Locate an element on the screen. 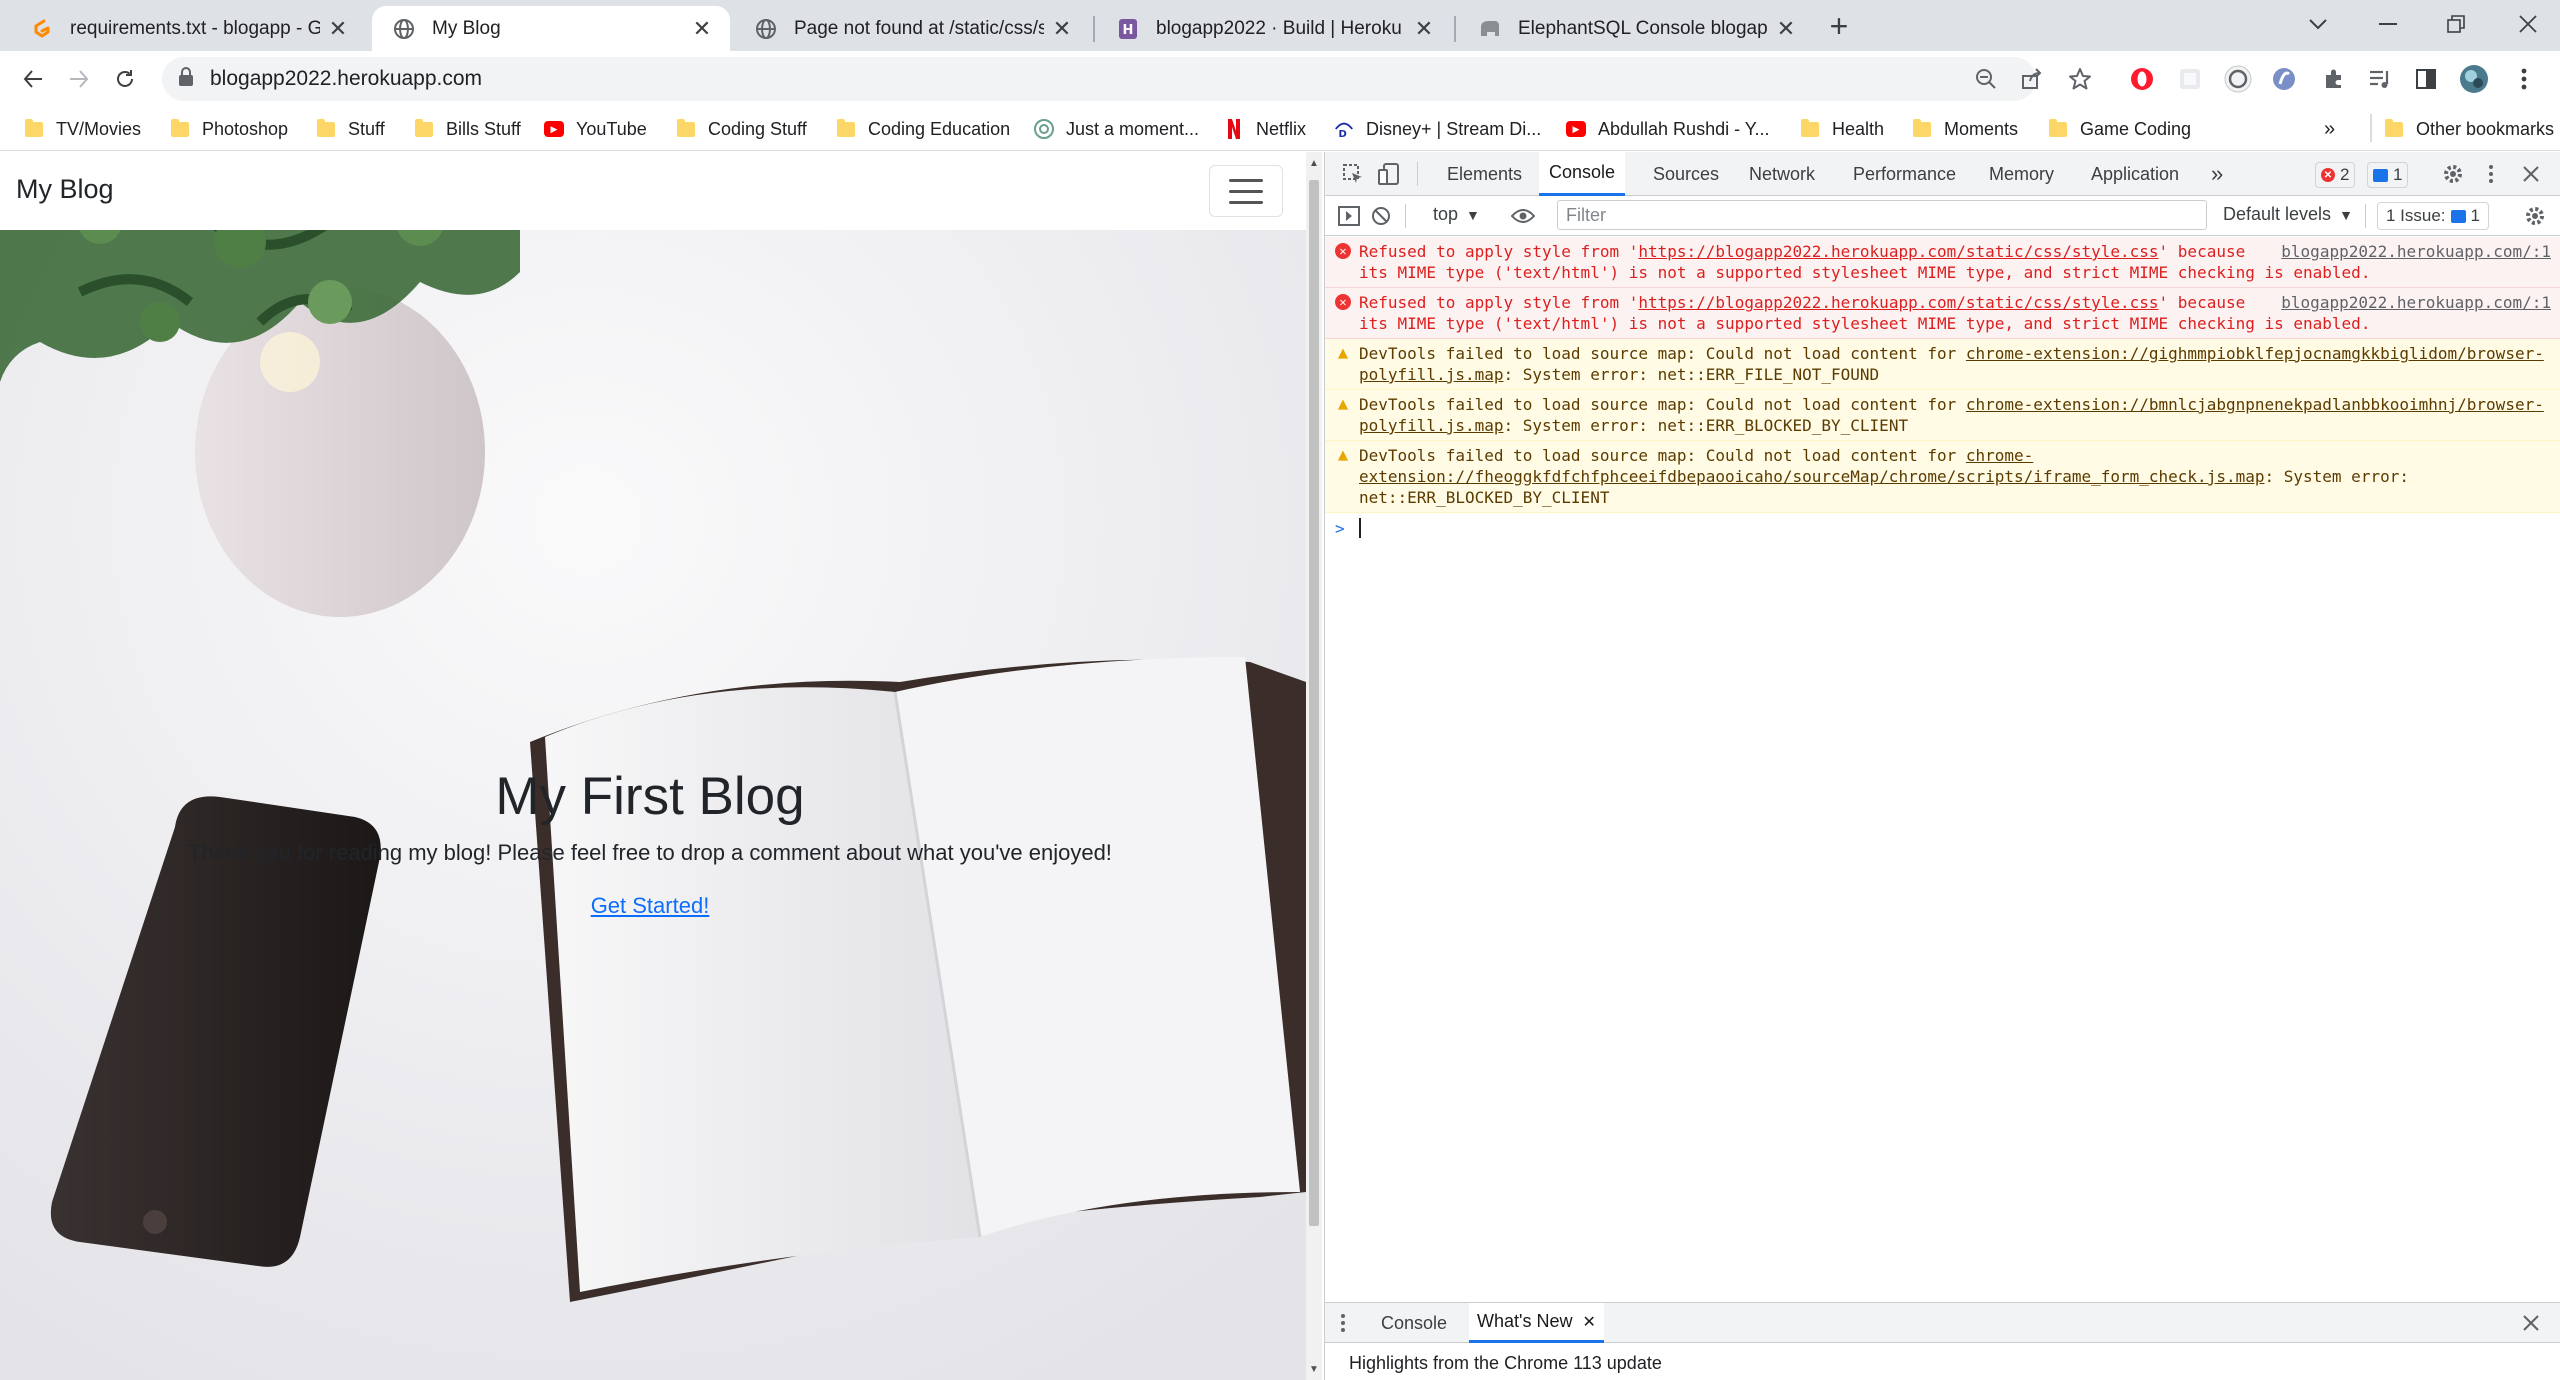 Image resolution: width=2560 pixels, height=1380 pixels. devtools-menu-icon is located at coordinates (2491, 174).